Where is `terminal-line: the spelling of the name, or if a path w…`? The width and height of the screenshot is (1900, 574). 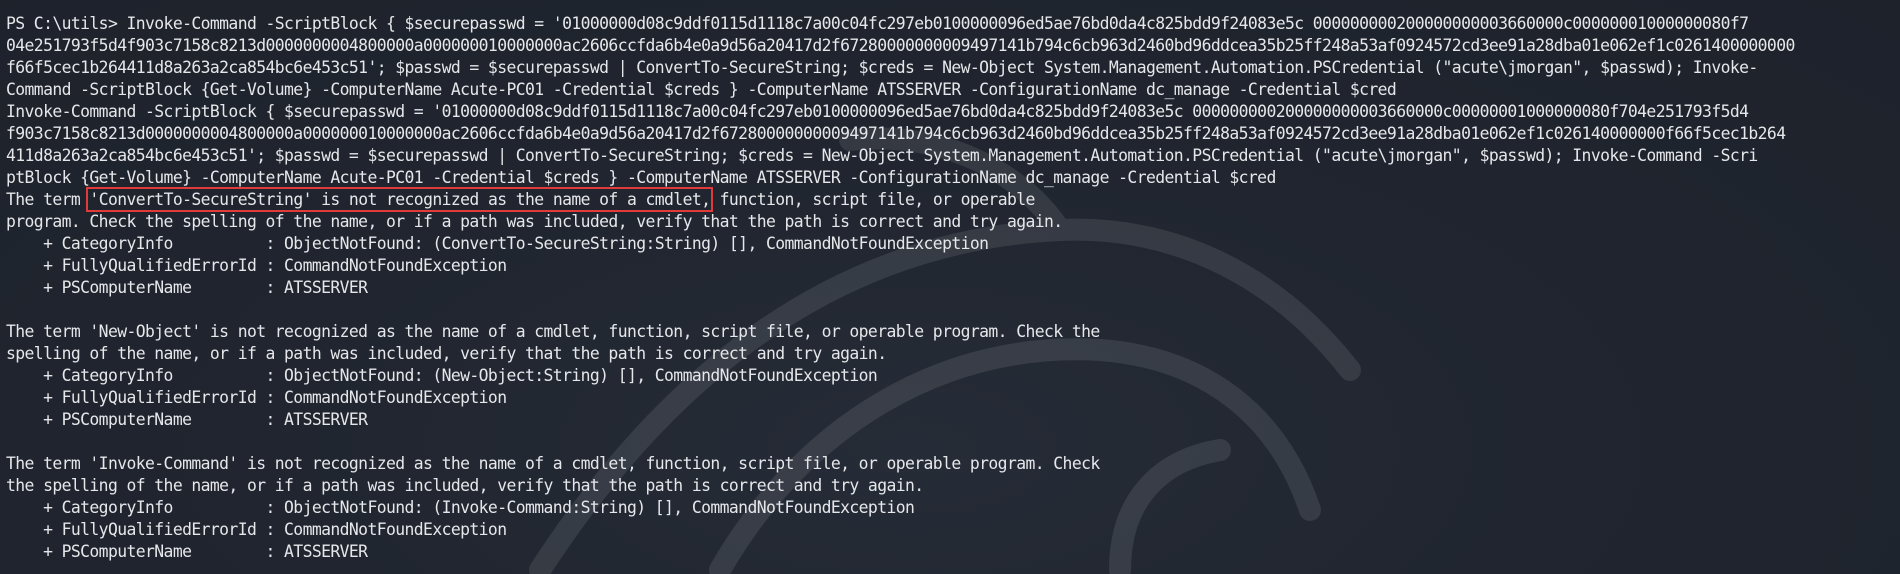
terminal-line: the spelling of the name, or if a path w… is located at coordinates (900, 486).